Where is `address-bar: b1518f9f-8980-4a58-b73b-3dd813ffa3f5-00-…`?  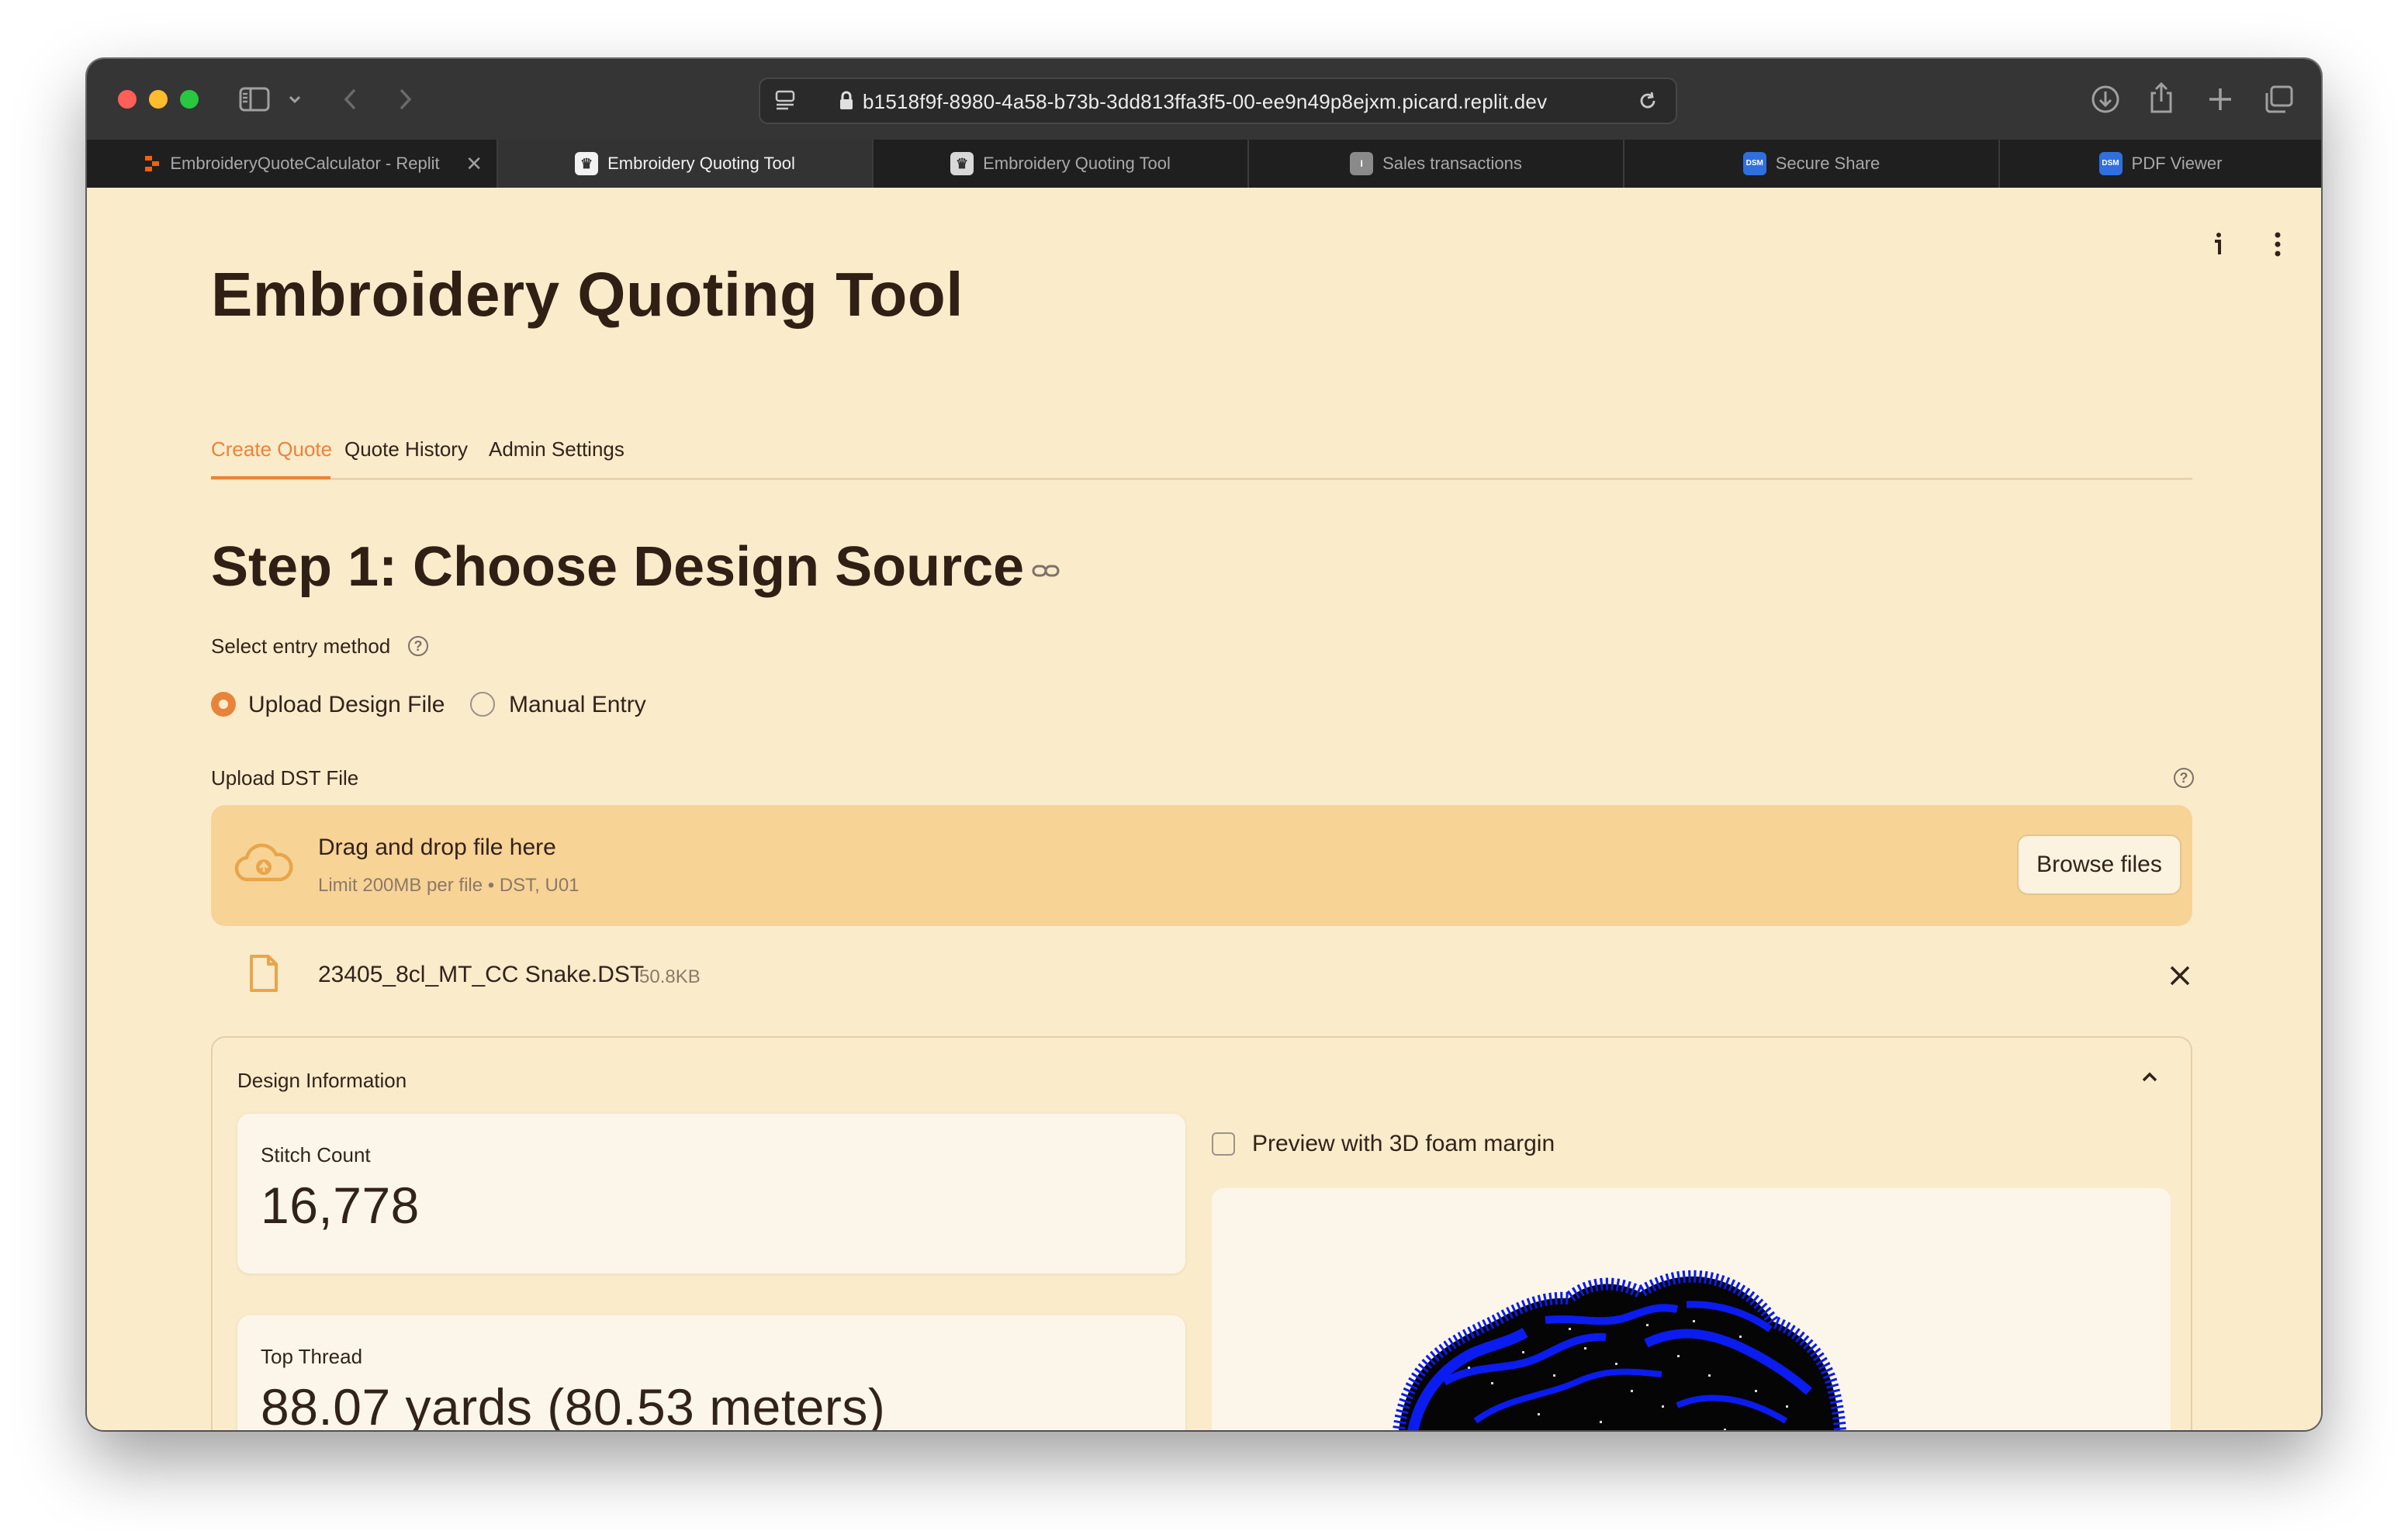 address-bar: b1518f9f-8980-4a58-b73b-3dd813ffa3f5-00-… is located at coordinates (1218, 101).